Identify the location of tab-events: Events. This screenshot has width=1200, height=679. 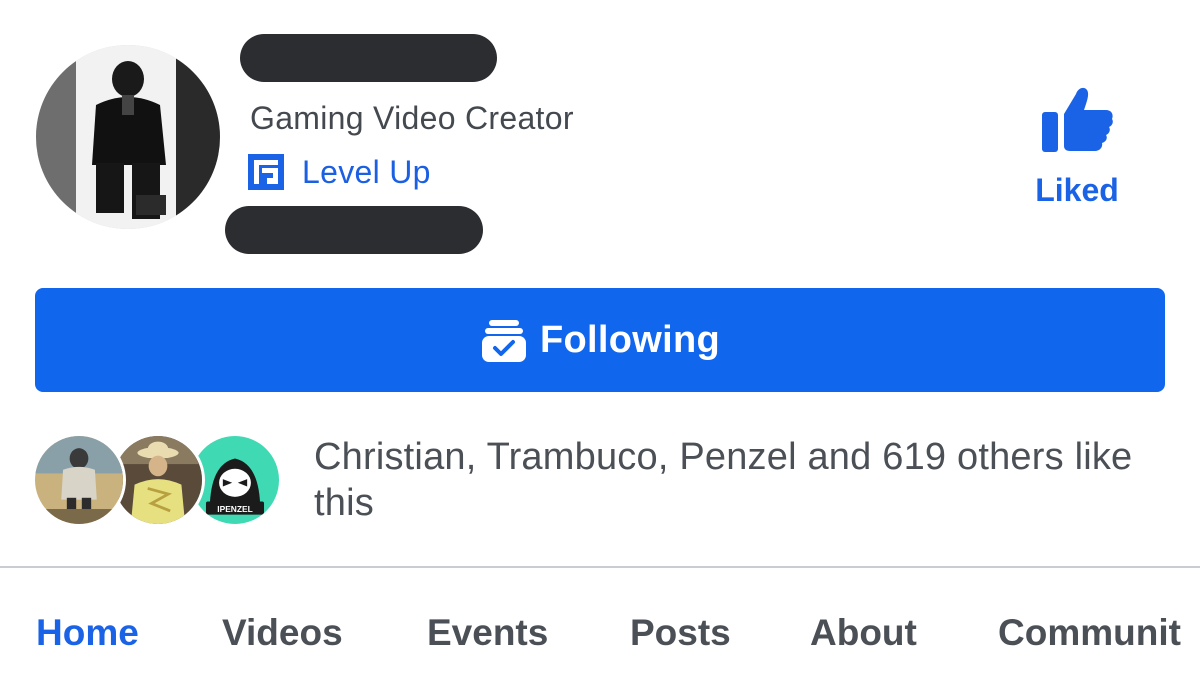
(487, 633).